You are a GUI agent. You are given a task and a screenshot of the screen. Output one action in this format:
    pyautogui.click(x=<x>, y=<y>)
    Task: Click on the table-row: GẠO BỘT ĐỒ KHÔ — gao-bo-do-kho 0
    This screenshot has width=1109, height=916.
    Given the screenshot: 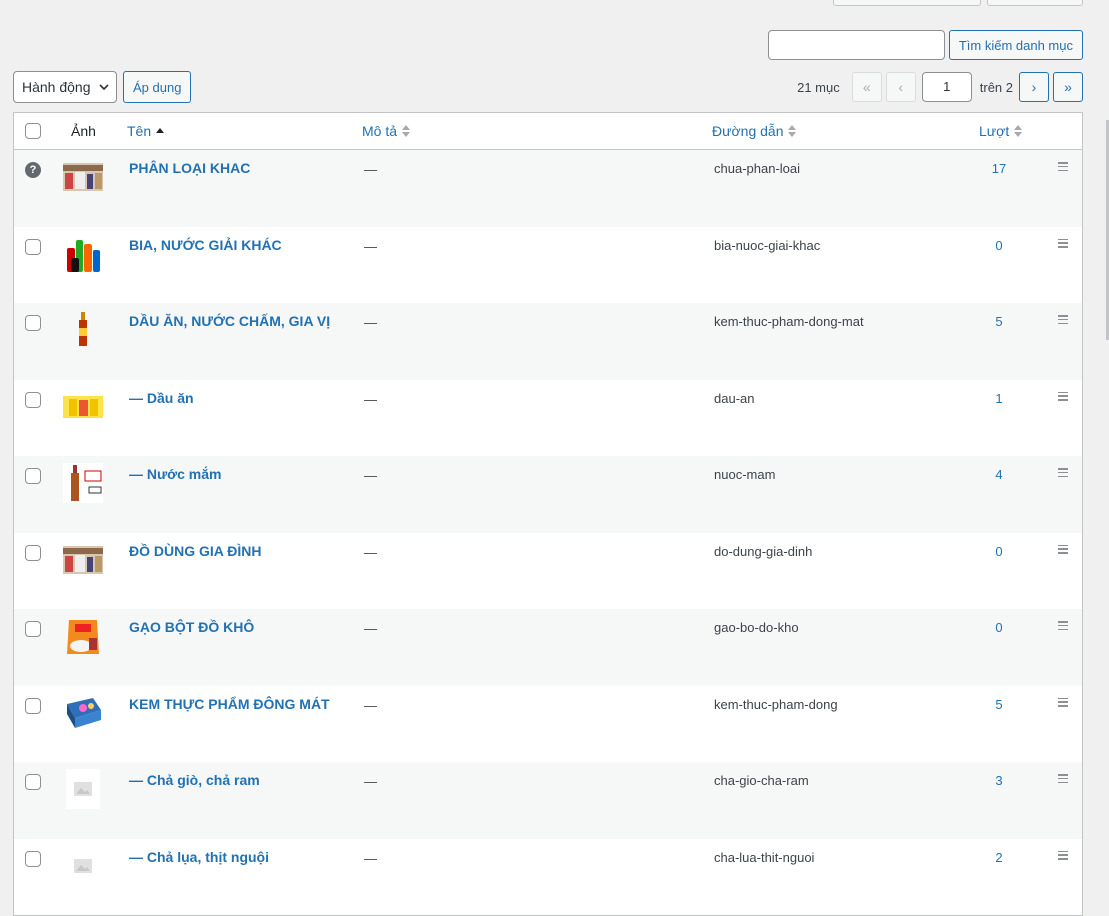 What is the action you would take?
    pyautogui.click(x=548, y=647)
    